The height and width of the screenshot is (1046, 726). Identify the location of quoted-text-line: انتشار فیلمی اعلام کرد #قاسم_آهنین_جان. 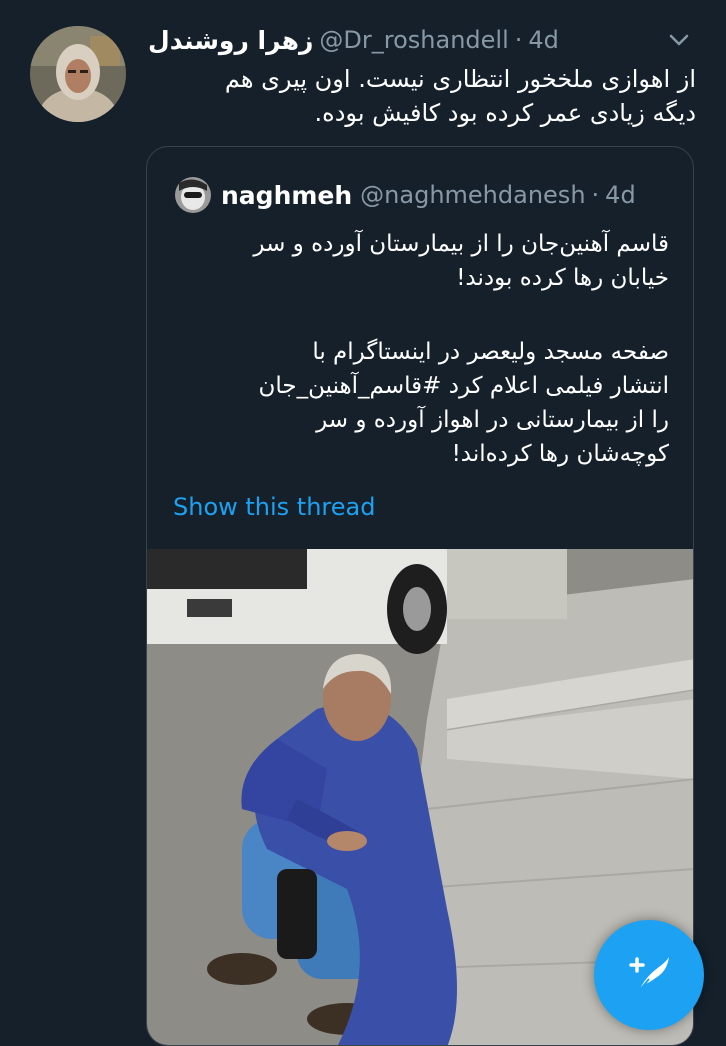
(463, 386).